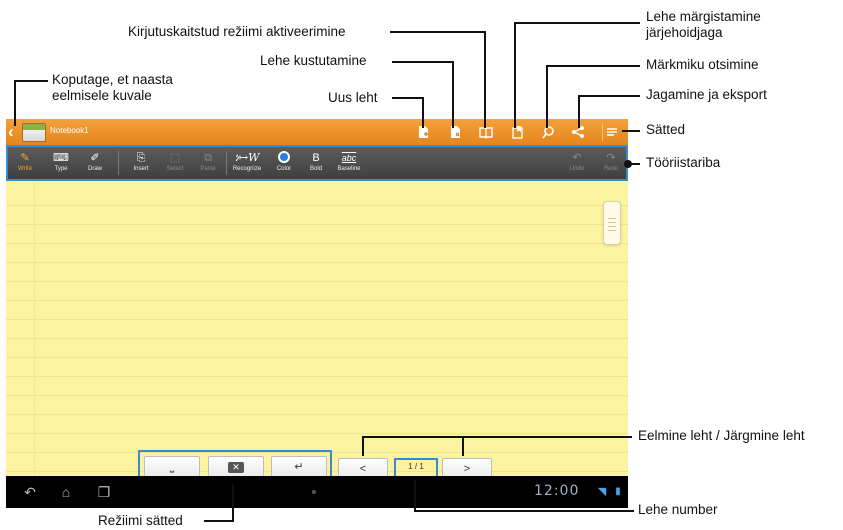 This screenshot has width=843, height=530. Describe the element at coordinates (299, 467) in the screenshot. I see `enter-button: ↵` at that location.